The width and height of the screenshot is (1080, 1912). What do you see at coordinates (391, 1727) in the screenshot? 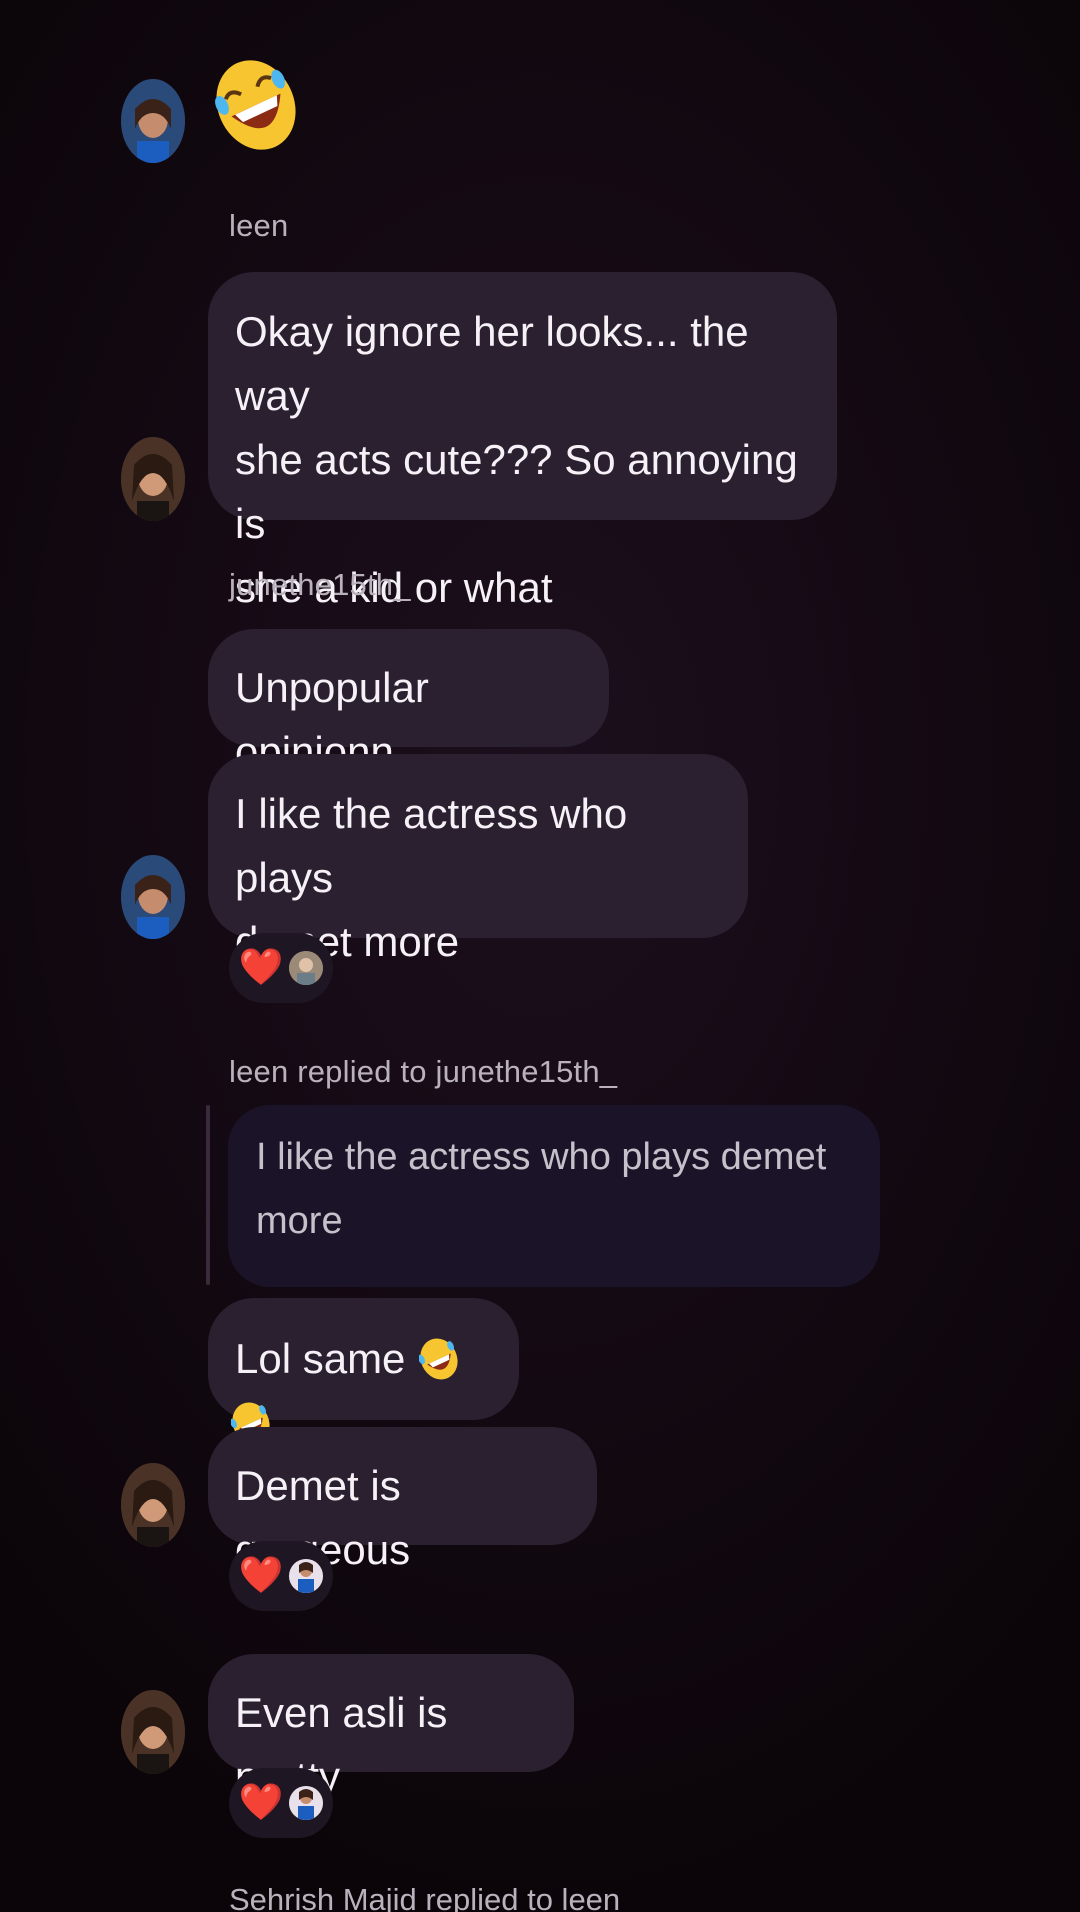
I see `message-bubble: Even asli is pretty` at bounding box center [391, 1727].